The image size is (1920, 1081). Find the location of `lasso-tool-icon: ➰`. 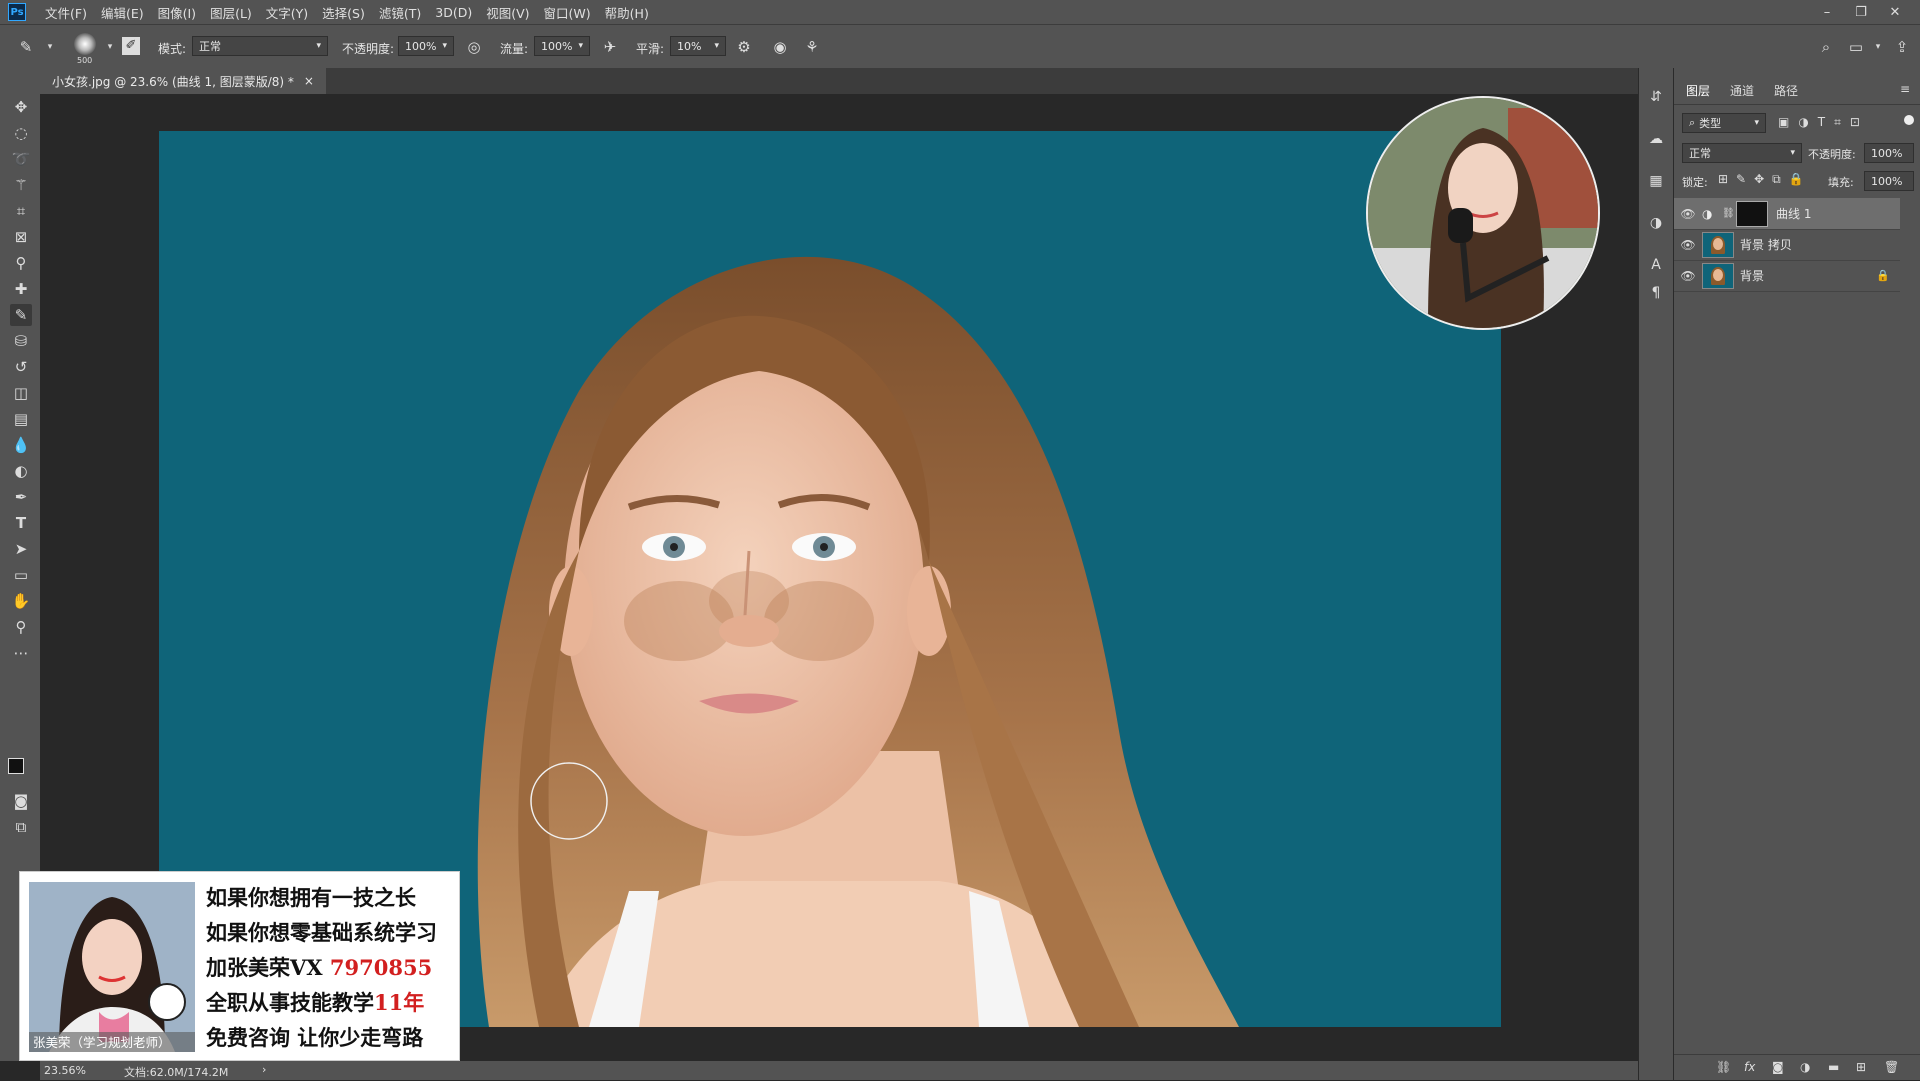

lasso-tool-icon: ➰ is located at coordinates (21, 159).